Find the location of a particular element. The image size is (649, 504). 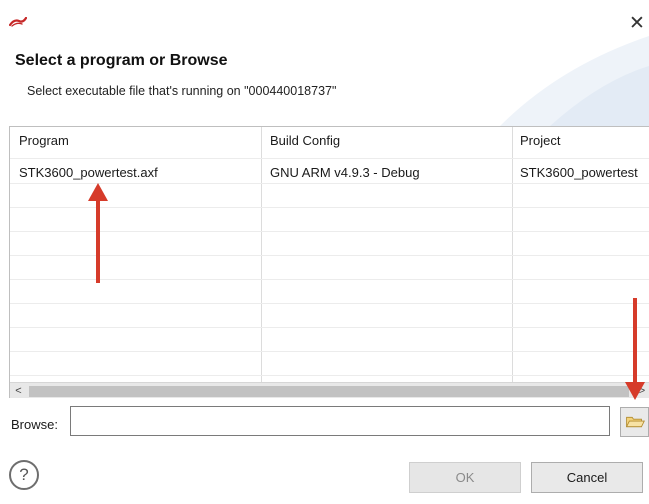

ok-button: OK is located at coordinates (465, 477).